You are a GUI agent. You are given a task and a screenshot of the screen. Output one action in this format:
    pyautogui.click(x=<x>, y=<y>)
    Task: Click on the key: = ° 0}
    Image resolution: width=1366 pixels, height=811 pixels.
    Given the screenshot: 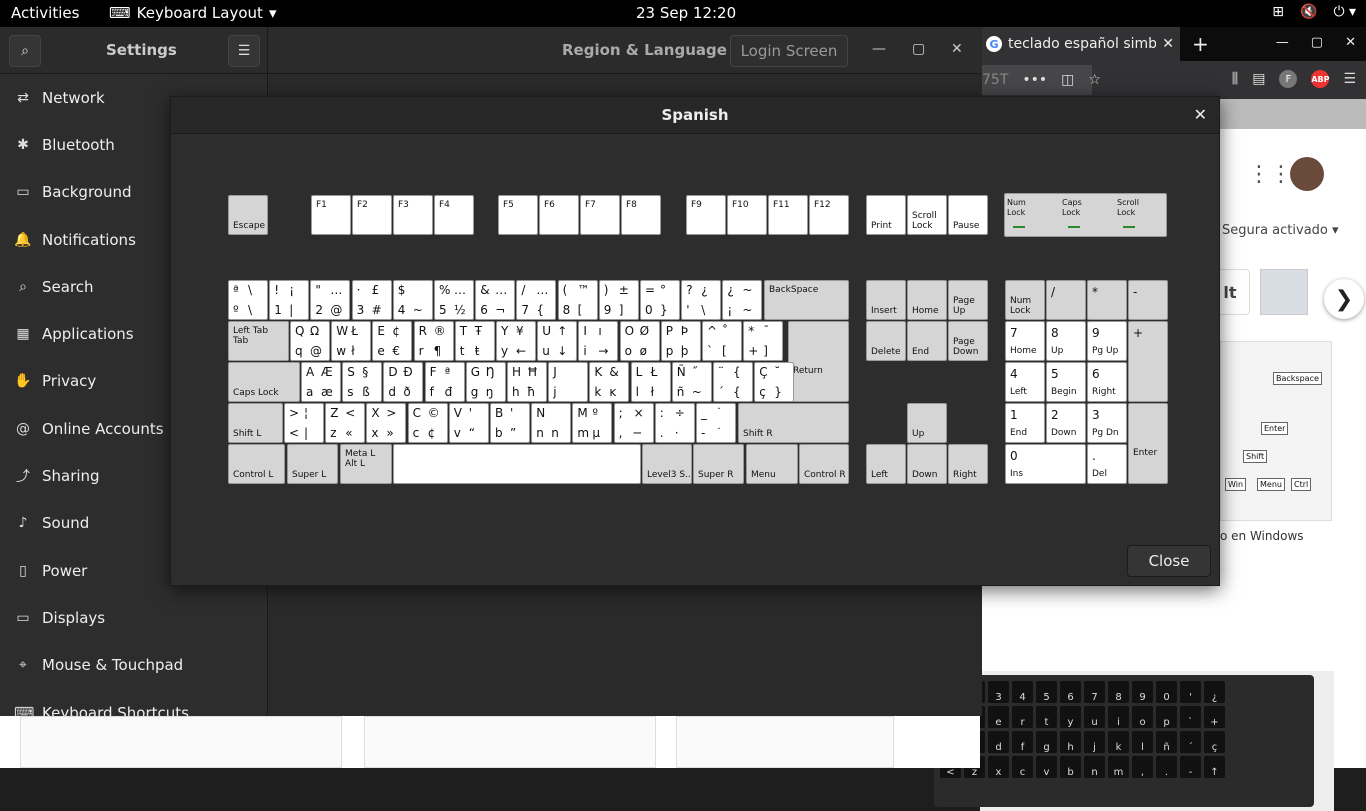 What is the action you would take?
    pyautogui.click(x=660, y=300)
    